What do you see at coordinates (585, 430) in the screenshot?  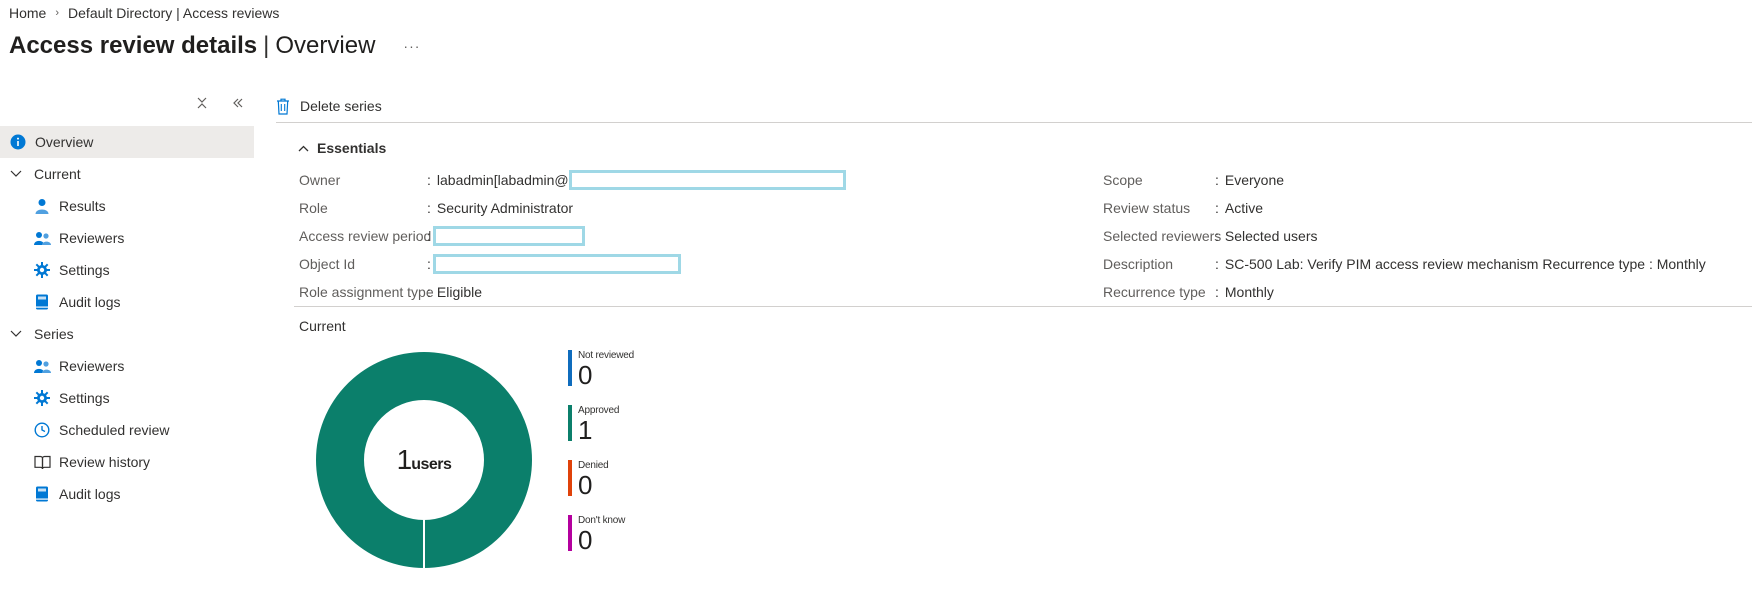 I see `legend-count: 1` at bounding box center [585, 430].